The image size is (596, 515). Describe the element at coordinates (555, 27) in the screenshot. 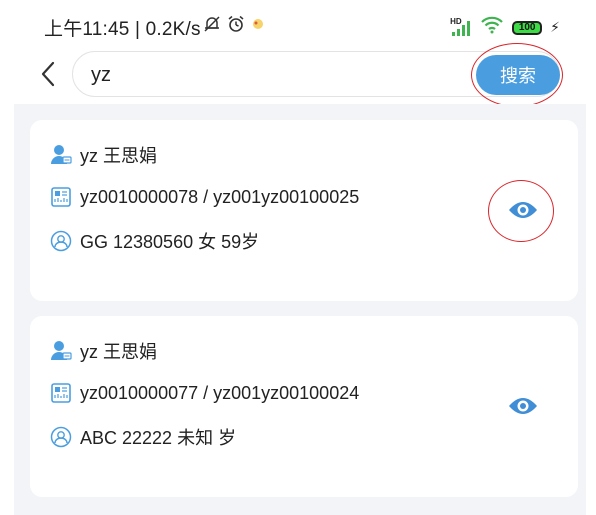

I see `charging-icon: ⚡` at that location.